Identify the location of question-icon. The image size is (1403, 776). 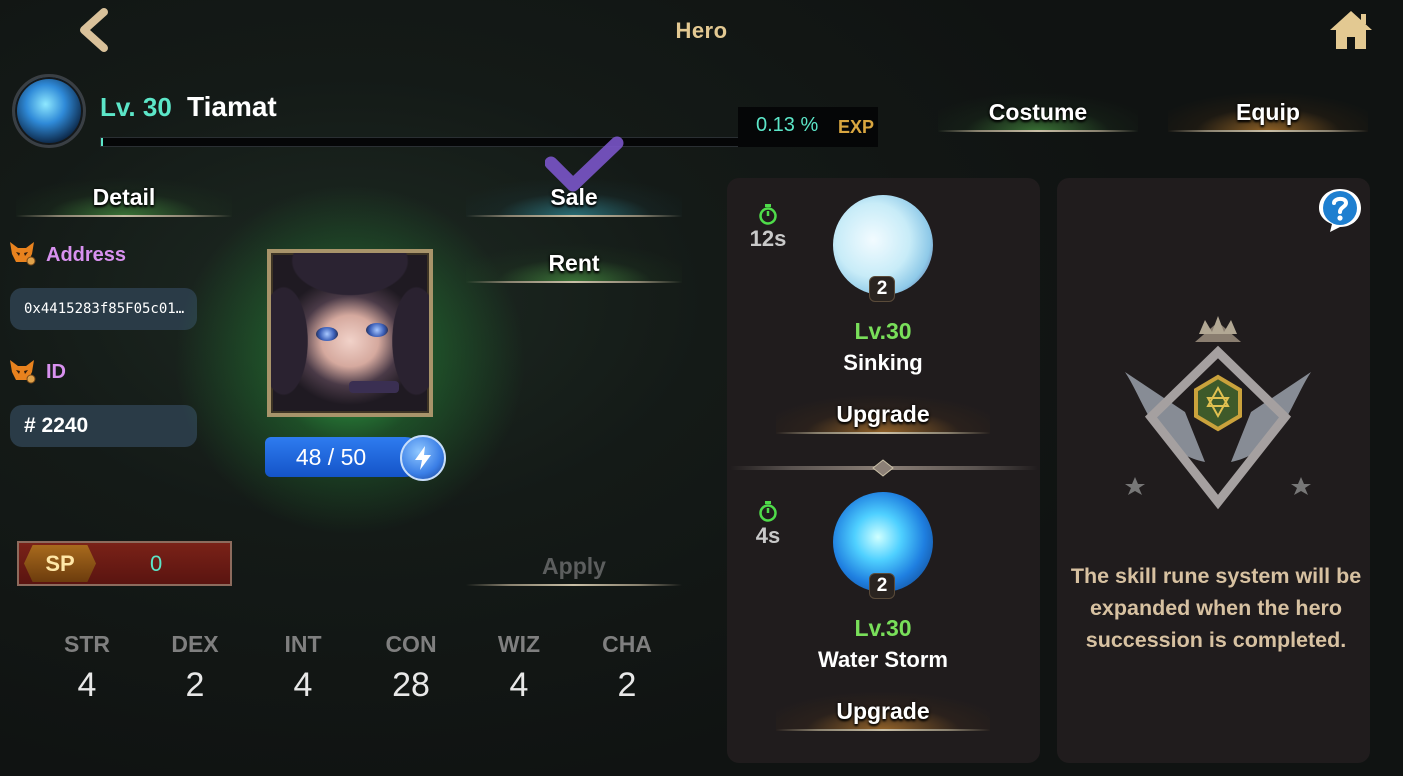
(1340, 210).